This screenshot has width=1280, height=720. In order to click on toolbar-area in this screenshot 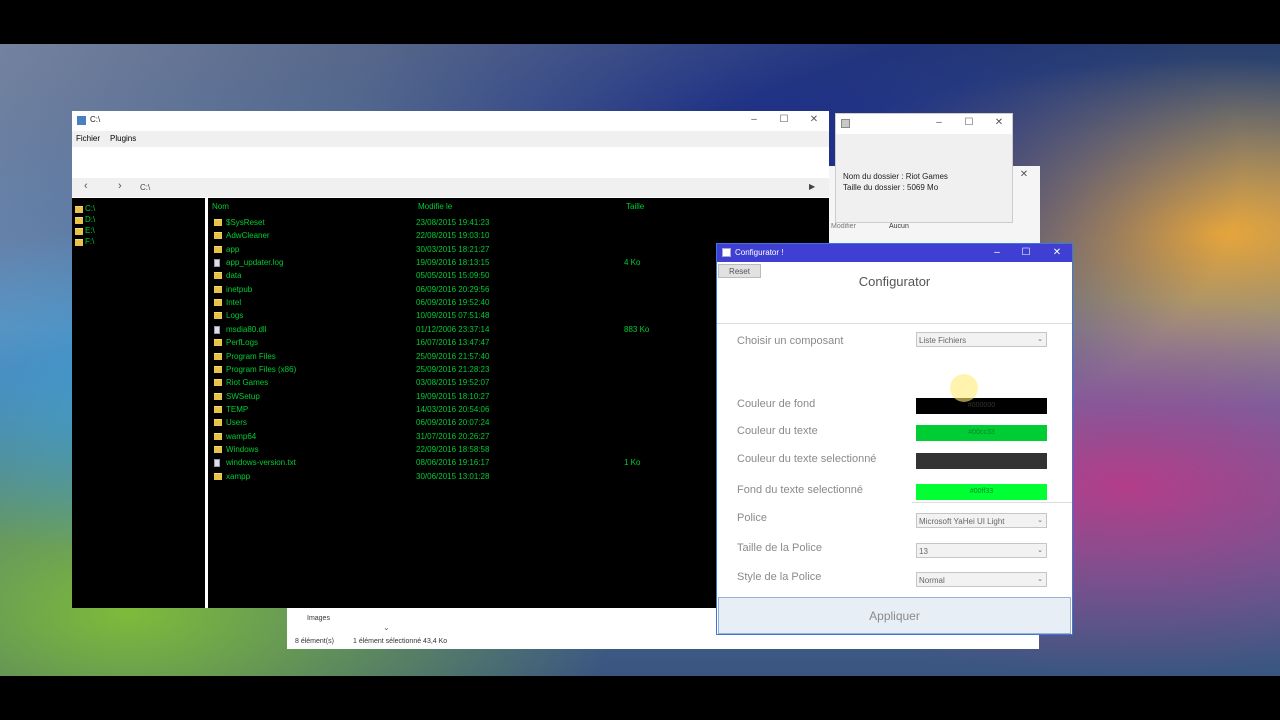, I will do `click(450, 162)`.